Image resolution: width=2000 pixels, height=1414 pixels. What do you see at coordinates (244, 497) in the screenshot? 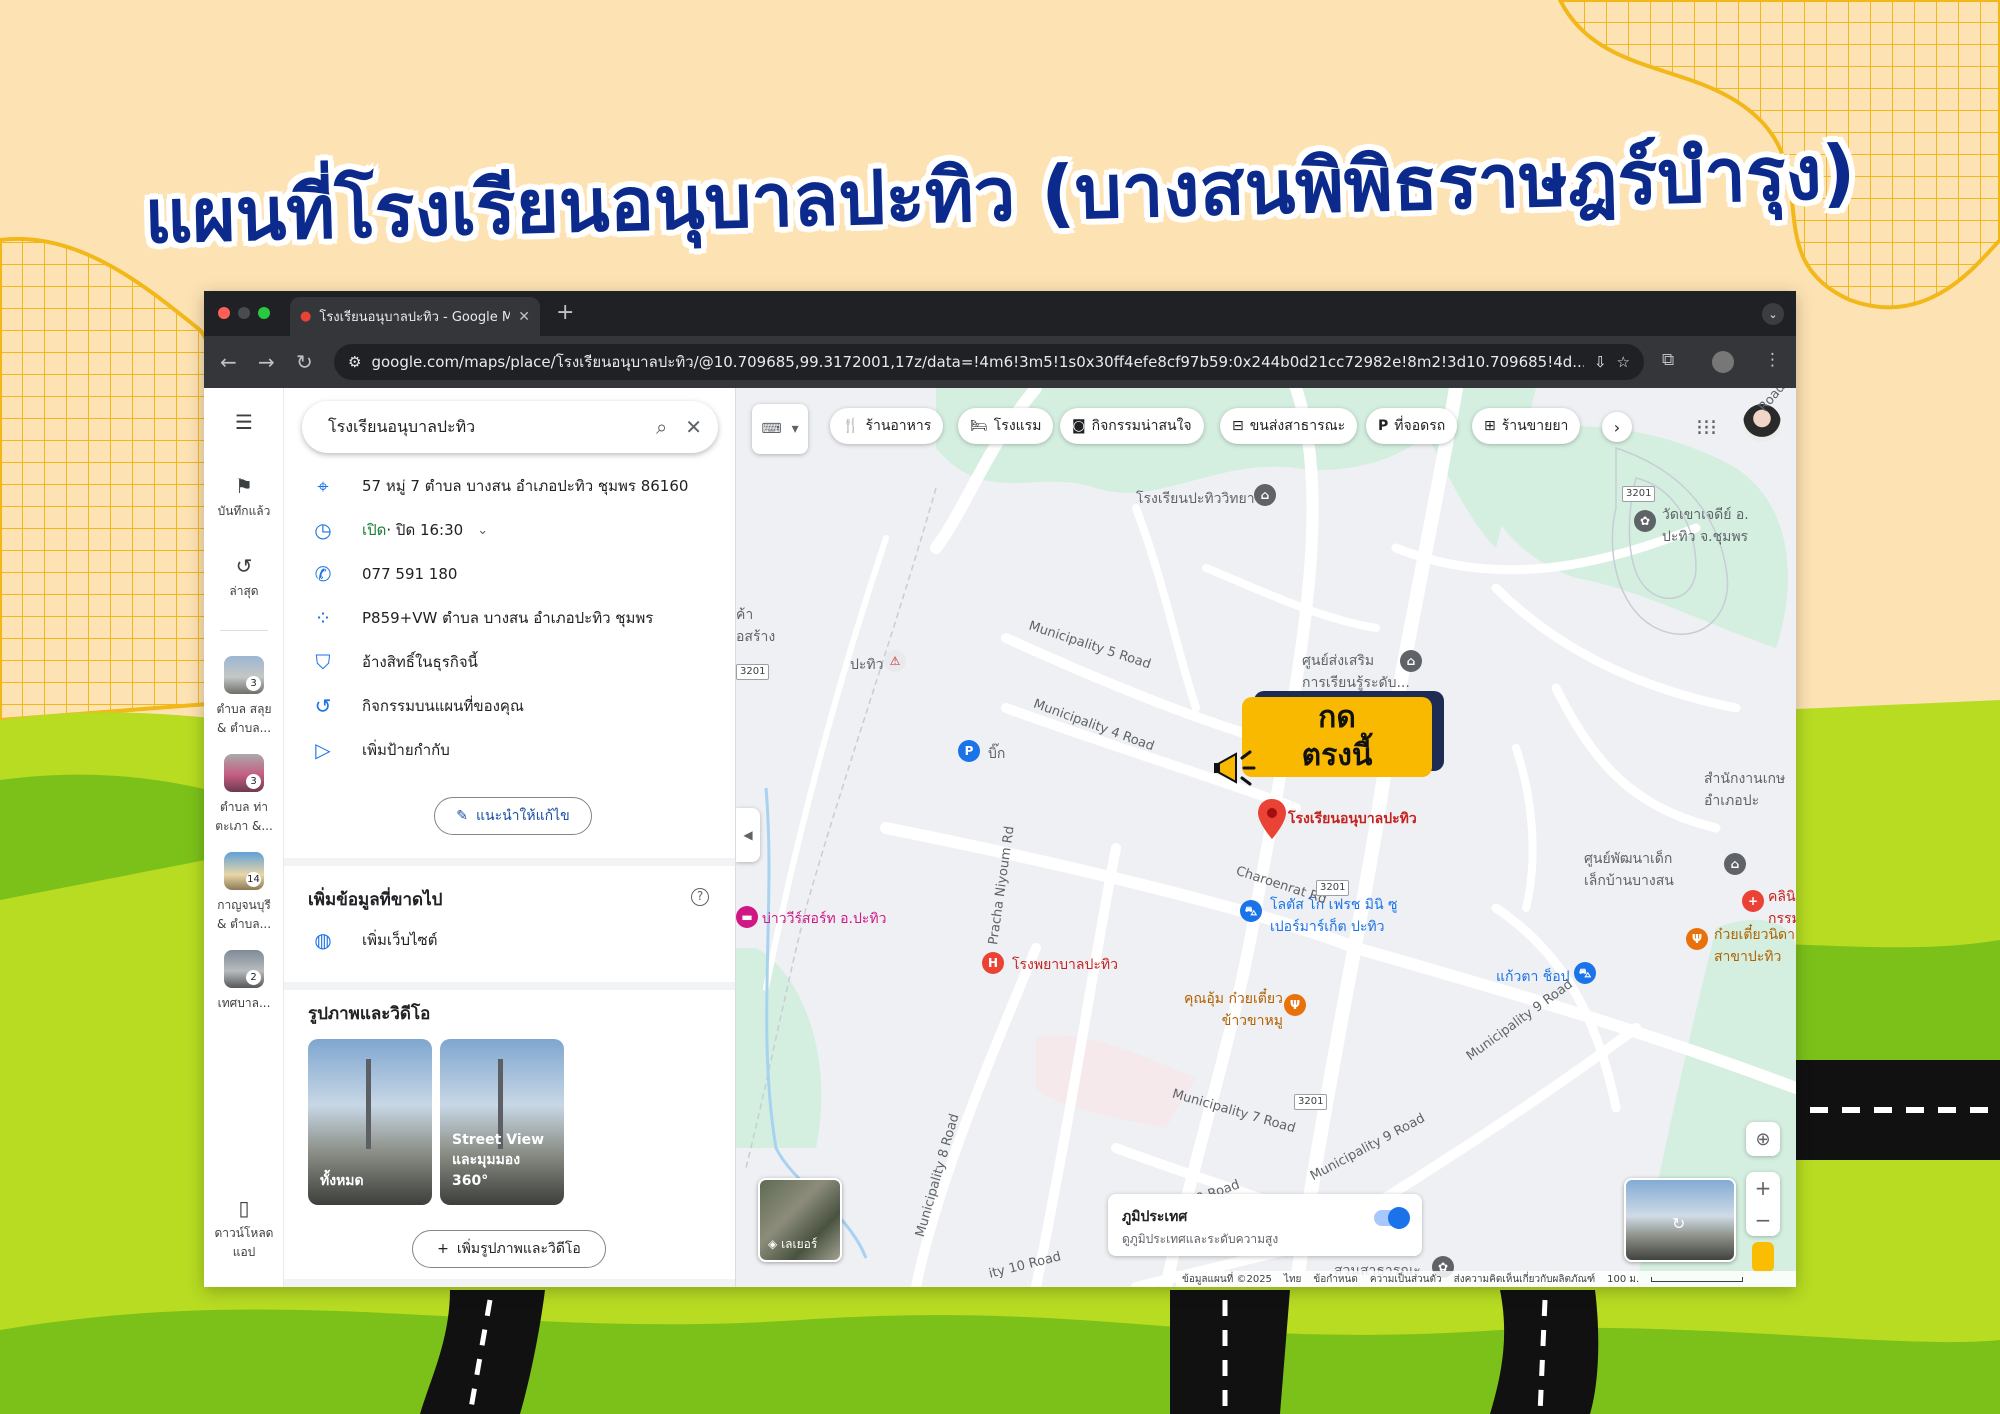
I see `saved-button: ⚑ บันทึกแล้ว` at bounding box center [244, 497].